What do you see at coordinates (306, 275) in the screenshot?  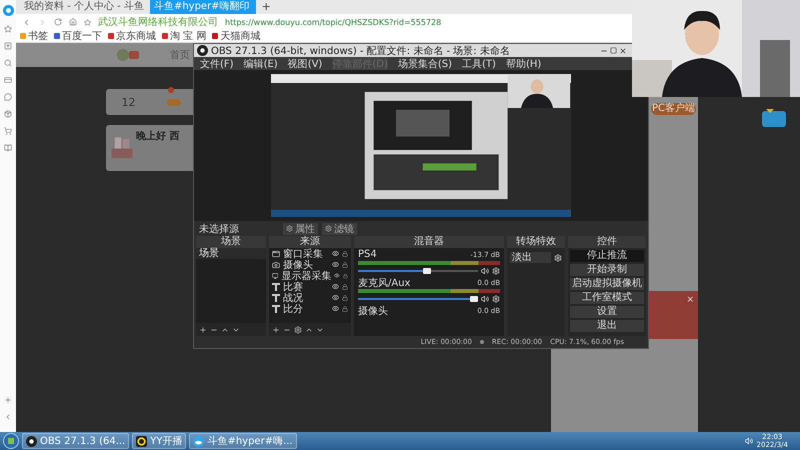 I see `source-item: 显示器采集` at bounding box center [306, 275].